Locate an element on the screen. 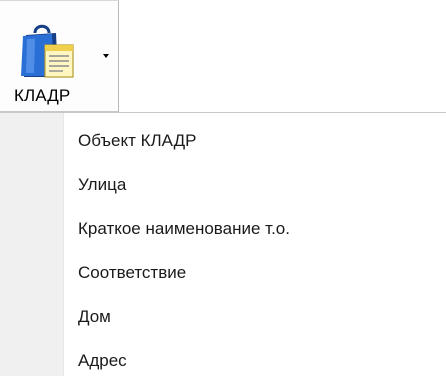  dropdown-arrow-icon is located at coordinates (106, 56).